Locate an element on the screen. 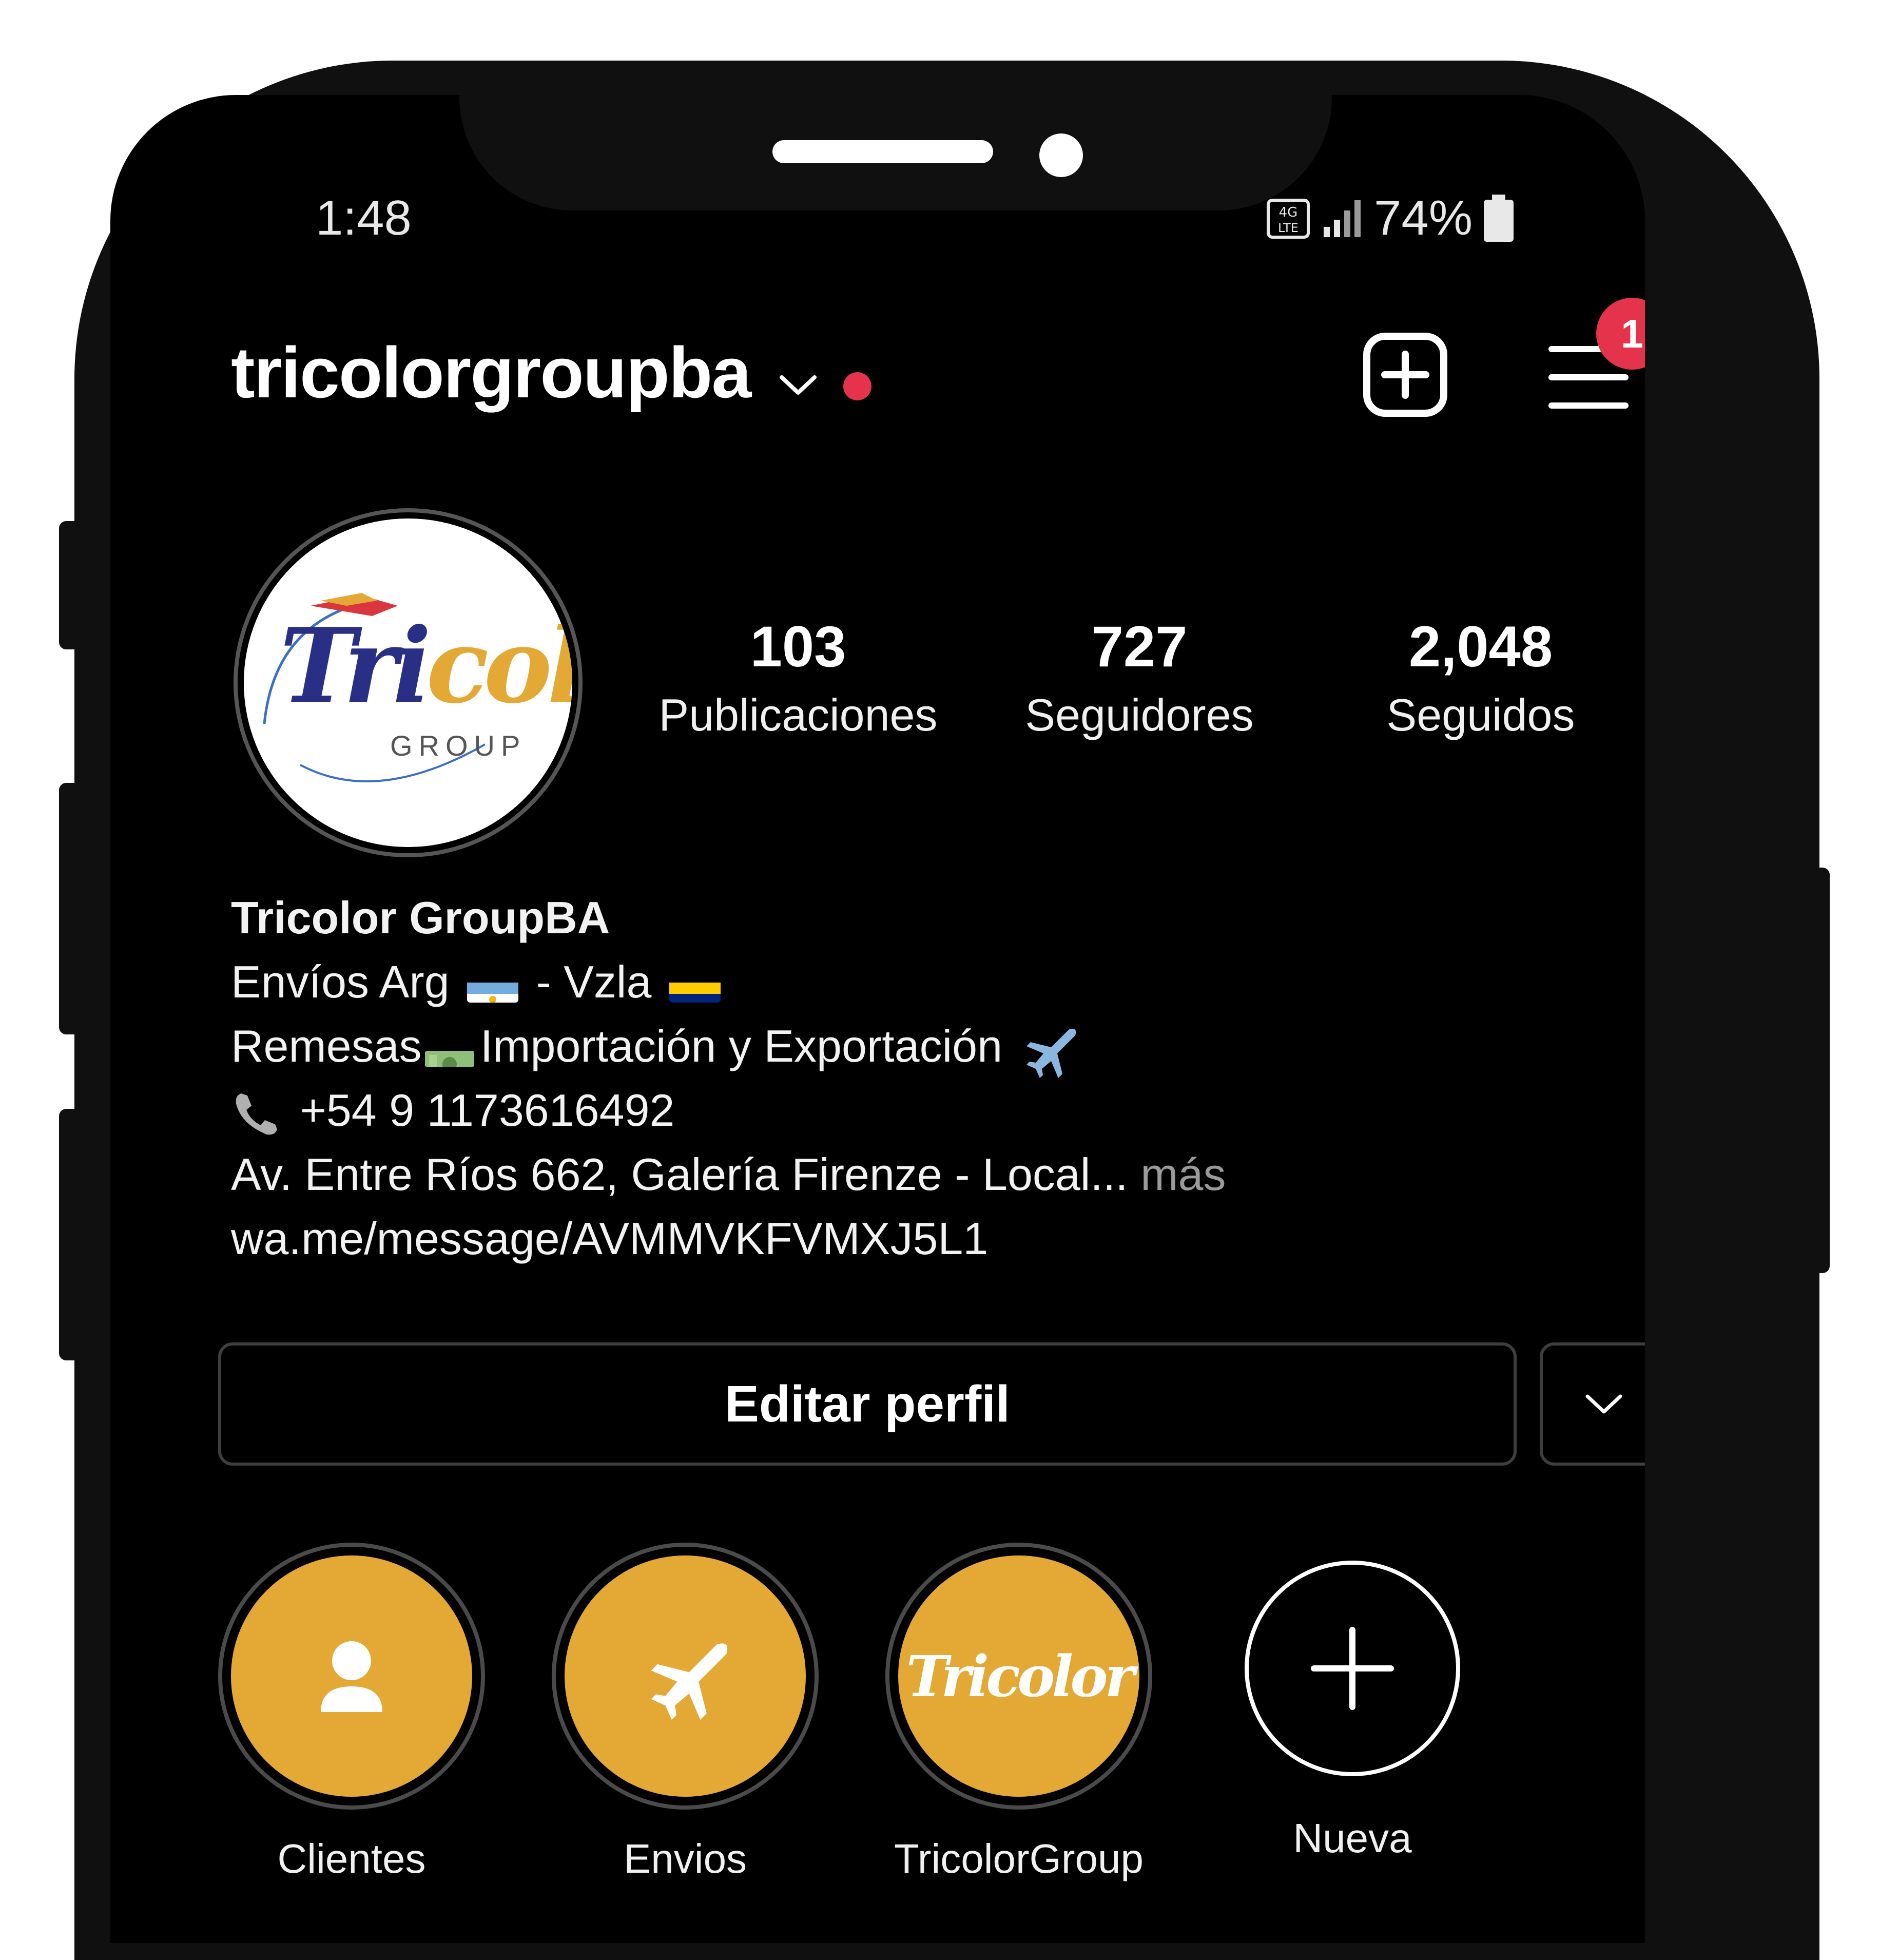 Image resolution: width=1899 pixels, height=1960 pixels. highlight-envios: Envios is located at coordinates (685, 1713).